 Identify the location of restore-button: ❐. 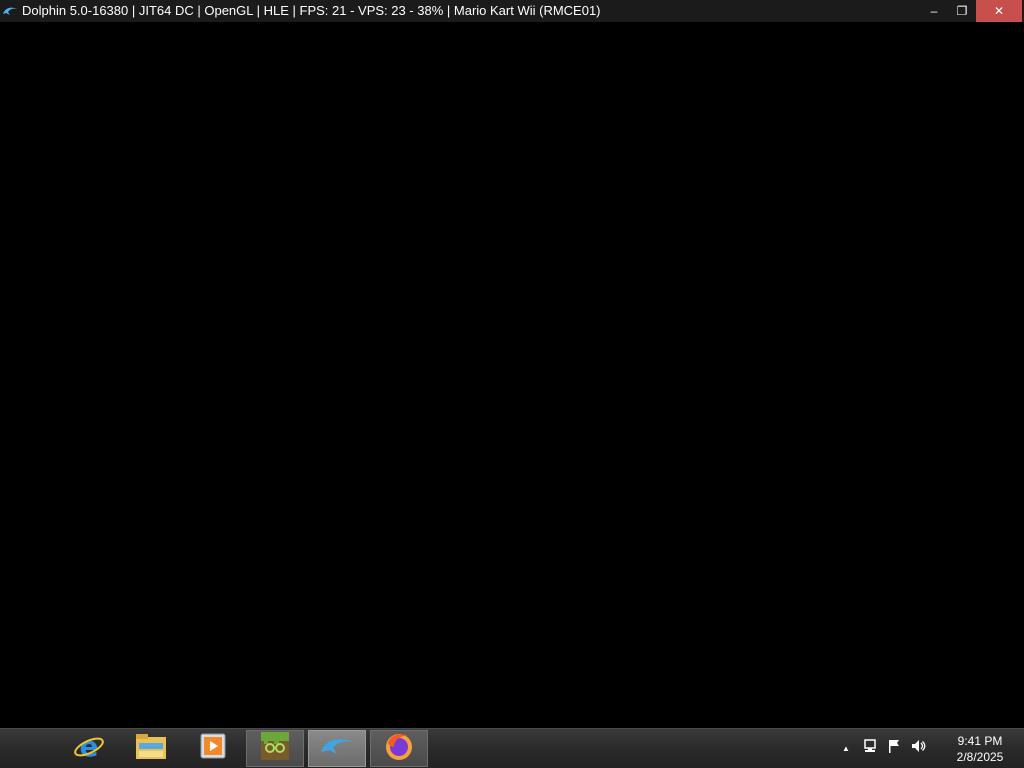
(962, 11).